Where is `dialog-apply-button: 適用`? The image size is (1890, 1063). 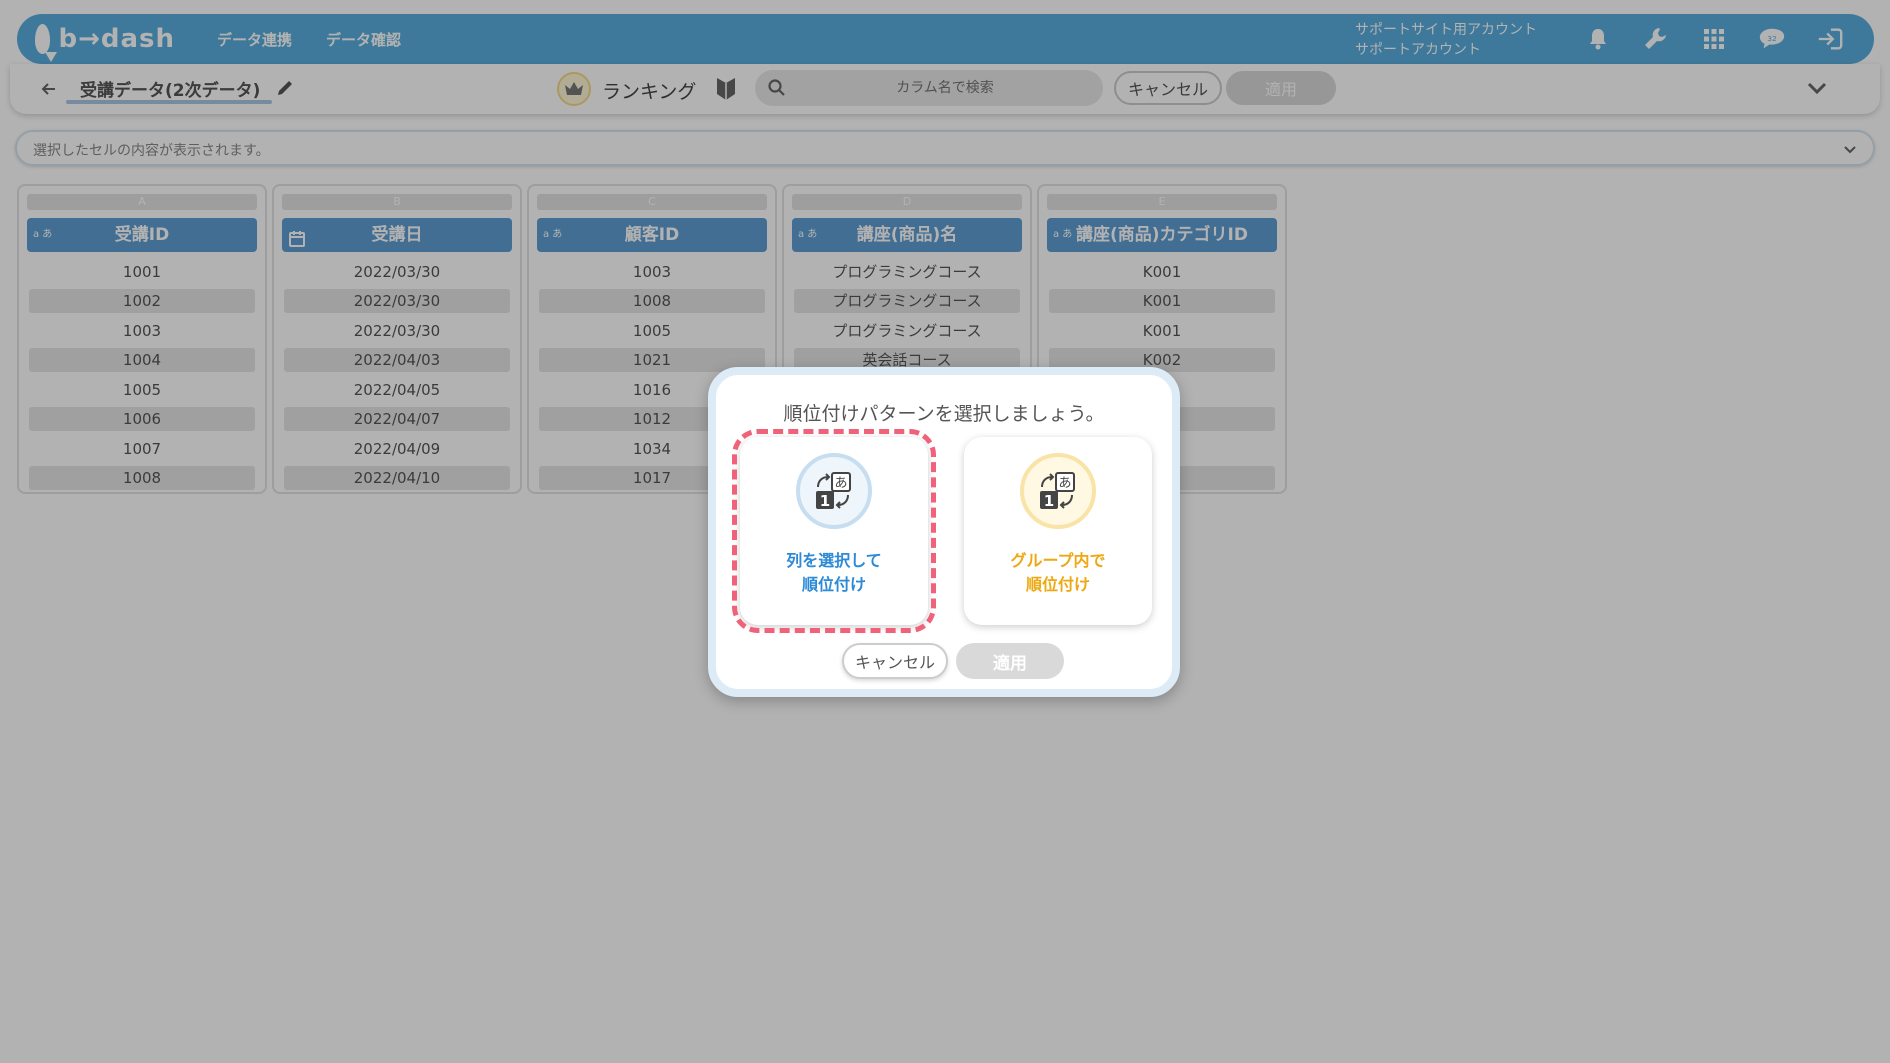
dialog-apply-button: 適用 is located at coordinates (1010, 661).